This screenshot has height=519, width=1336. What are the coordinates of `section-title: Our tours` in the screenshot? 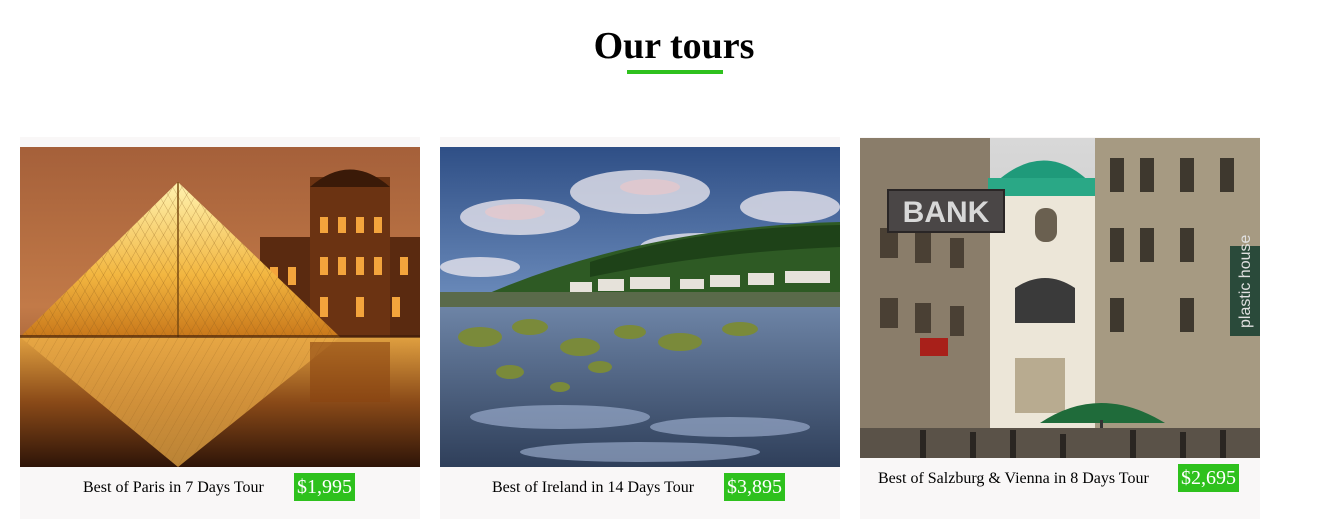 It's located at (674, 46).